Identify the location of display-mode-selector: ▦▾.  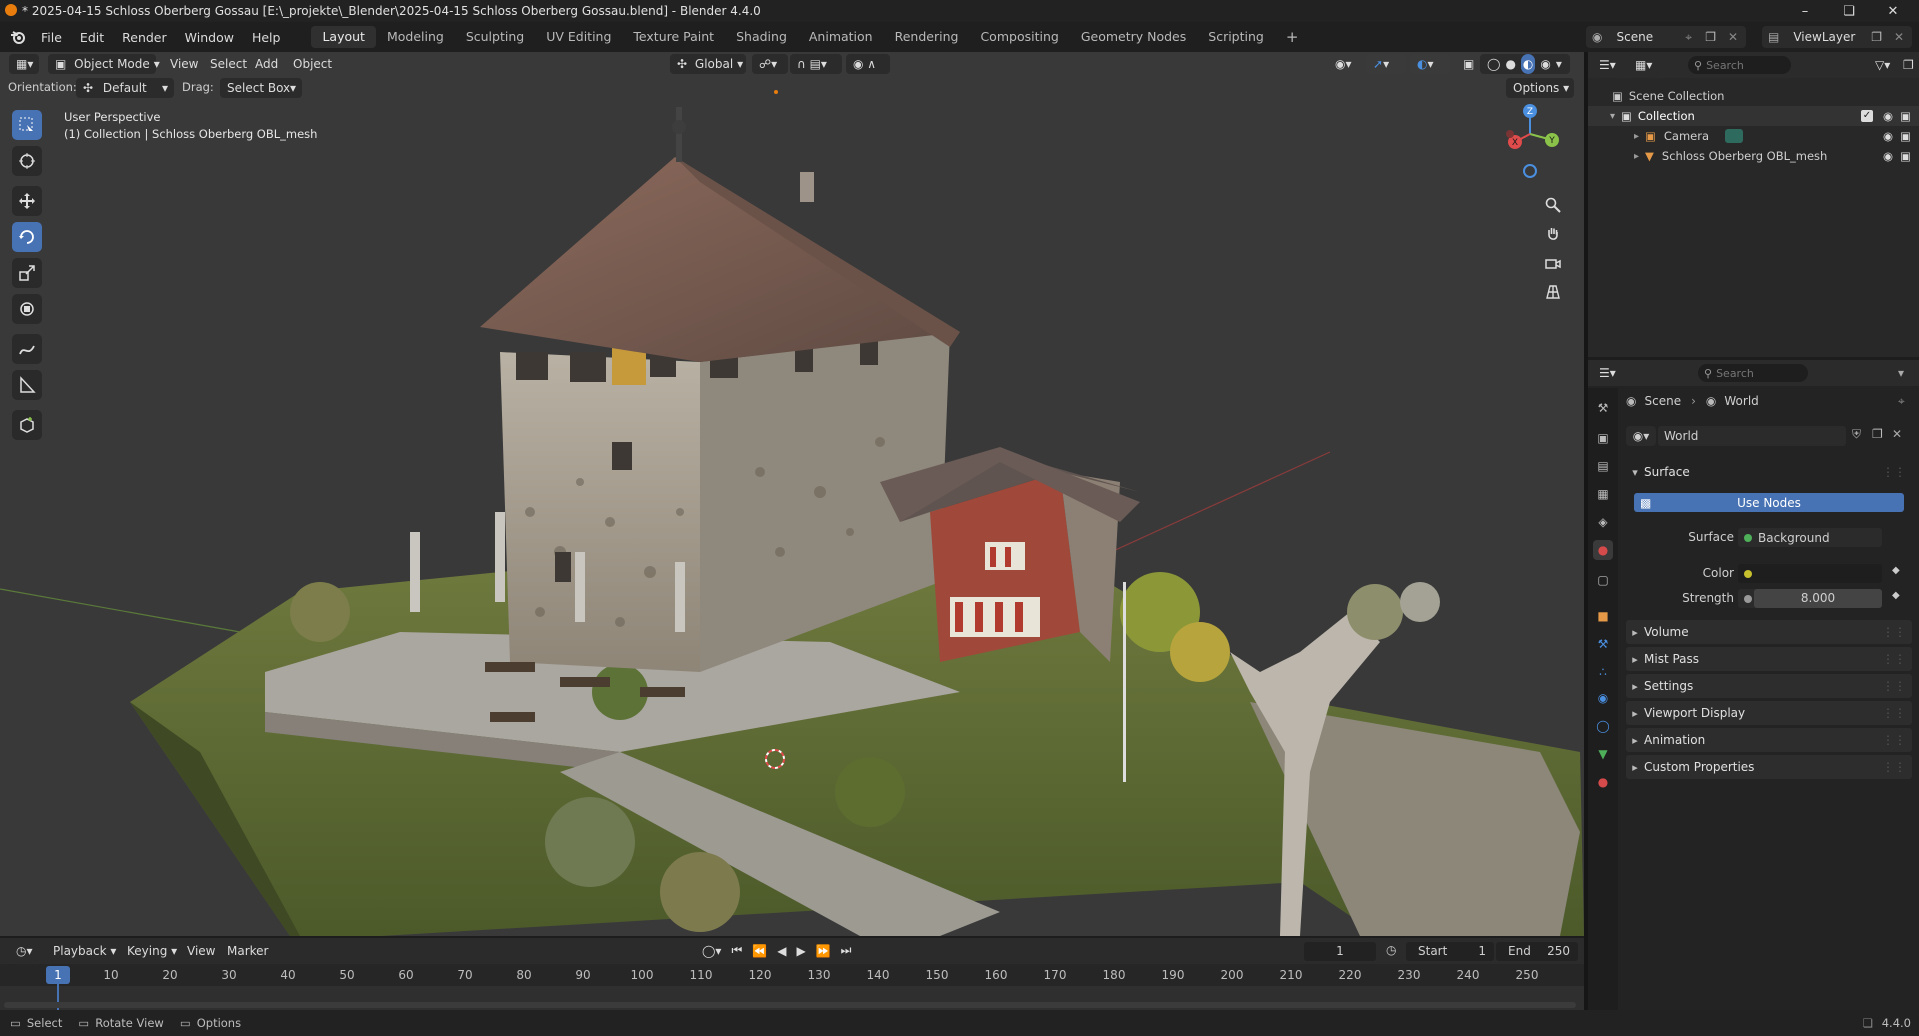
(1643, 65).